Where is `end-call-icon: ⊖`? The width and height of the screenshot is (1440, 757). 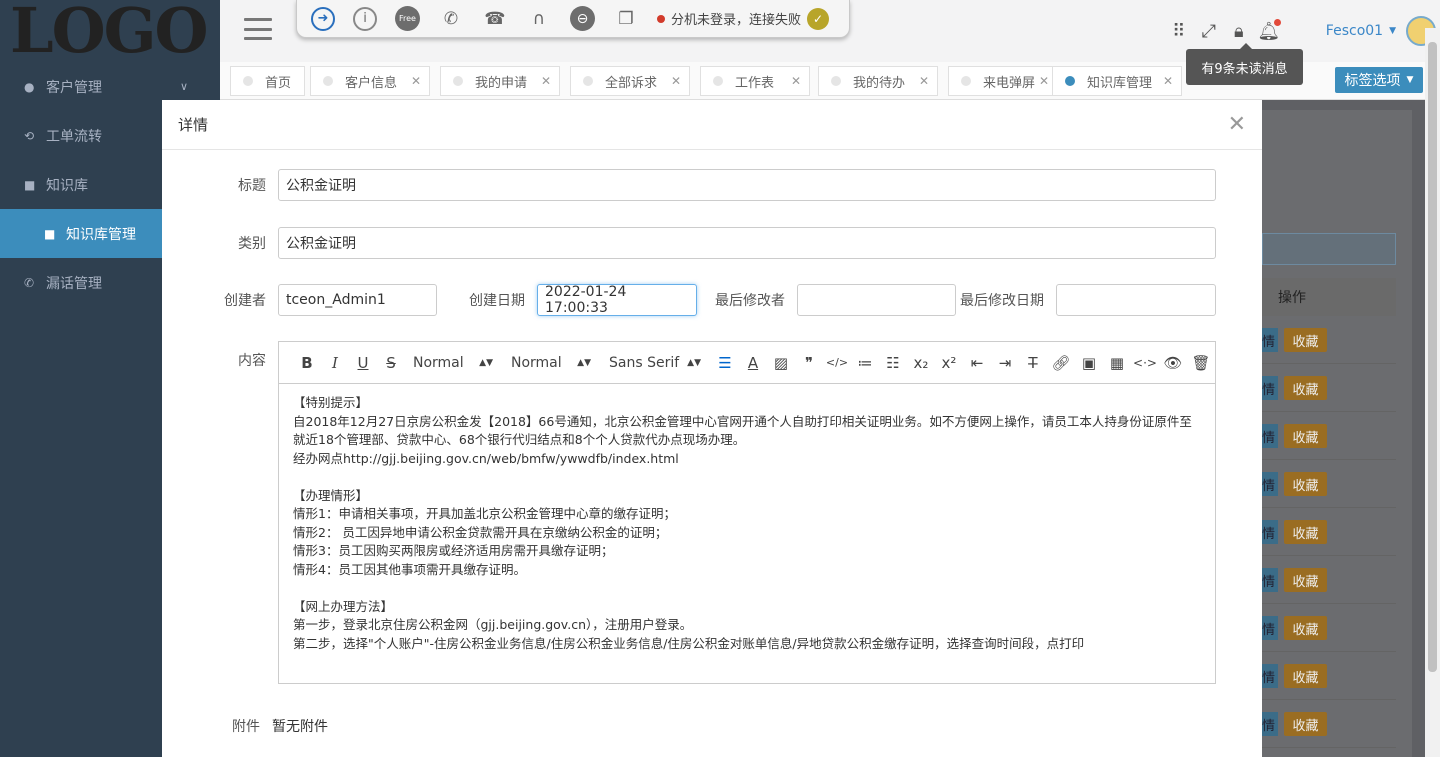 end-call-icon: ⊖ is located at coordinates (582, 18).